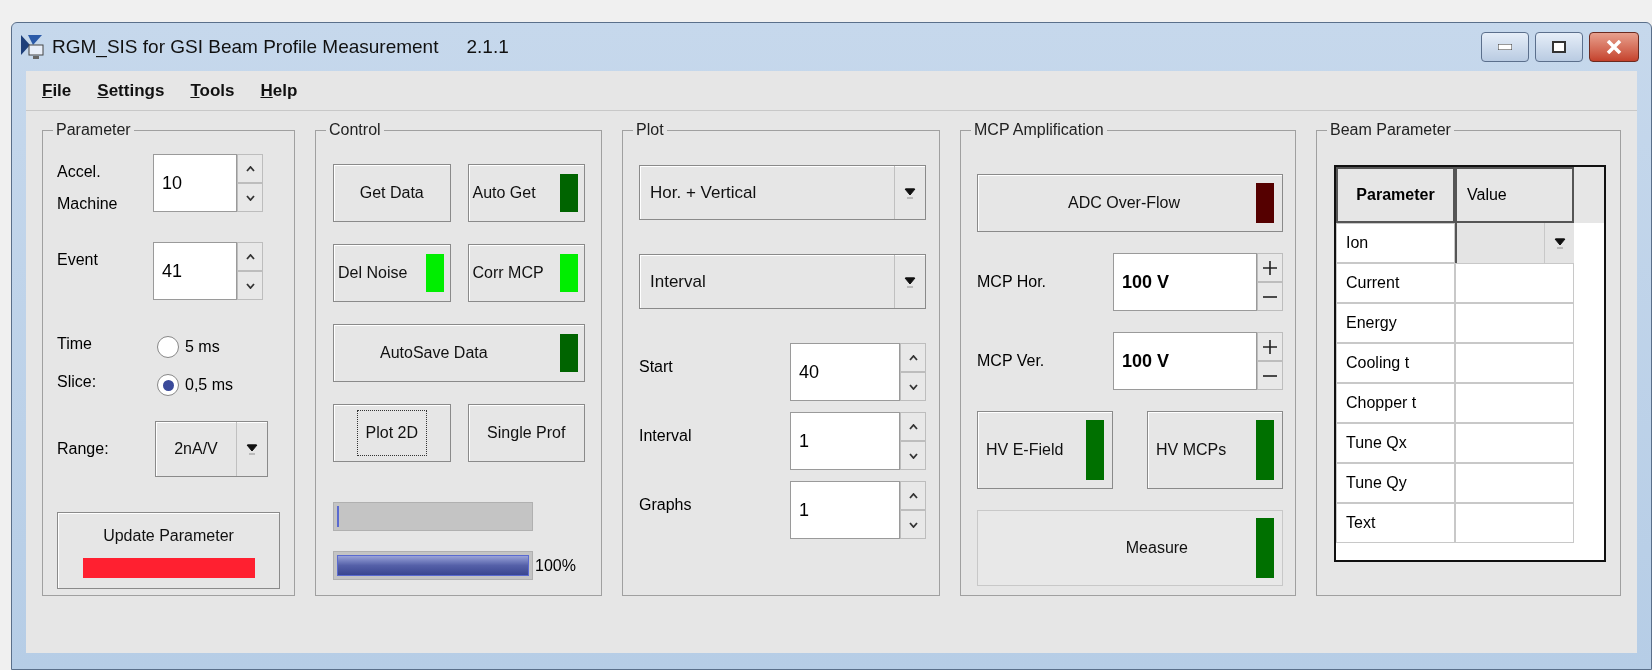  Describe the element at coordinates (526, 433) in the screenshot. I see `action-button: Single Prof` at that location.